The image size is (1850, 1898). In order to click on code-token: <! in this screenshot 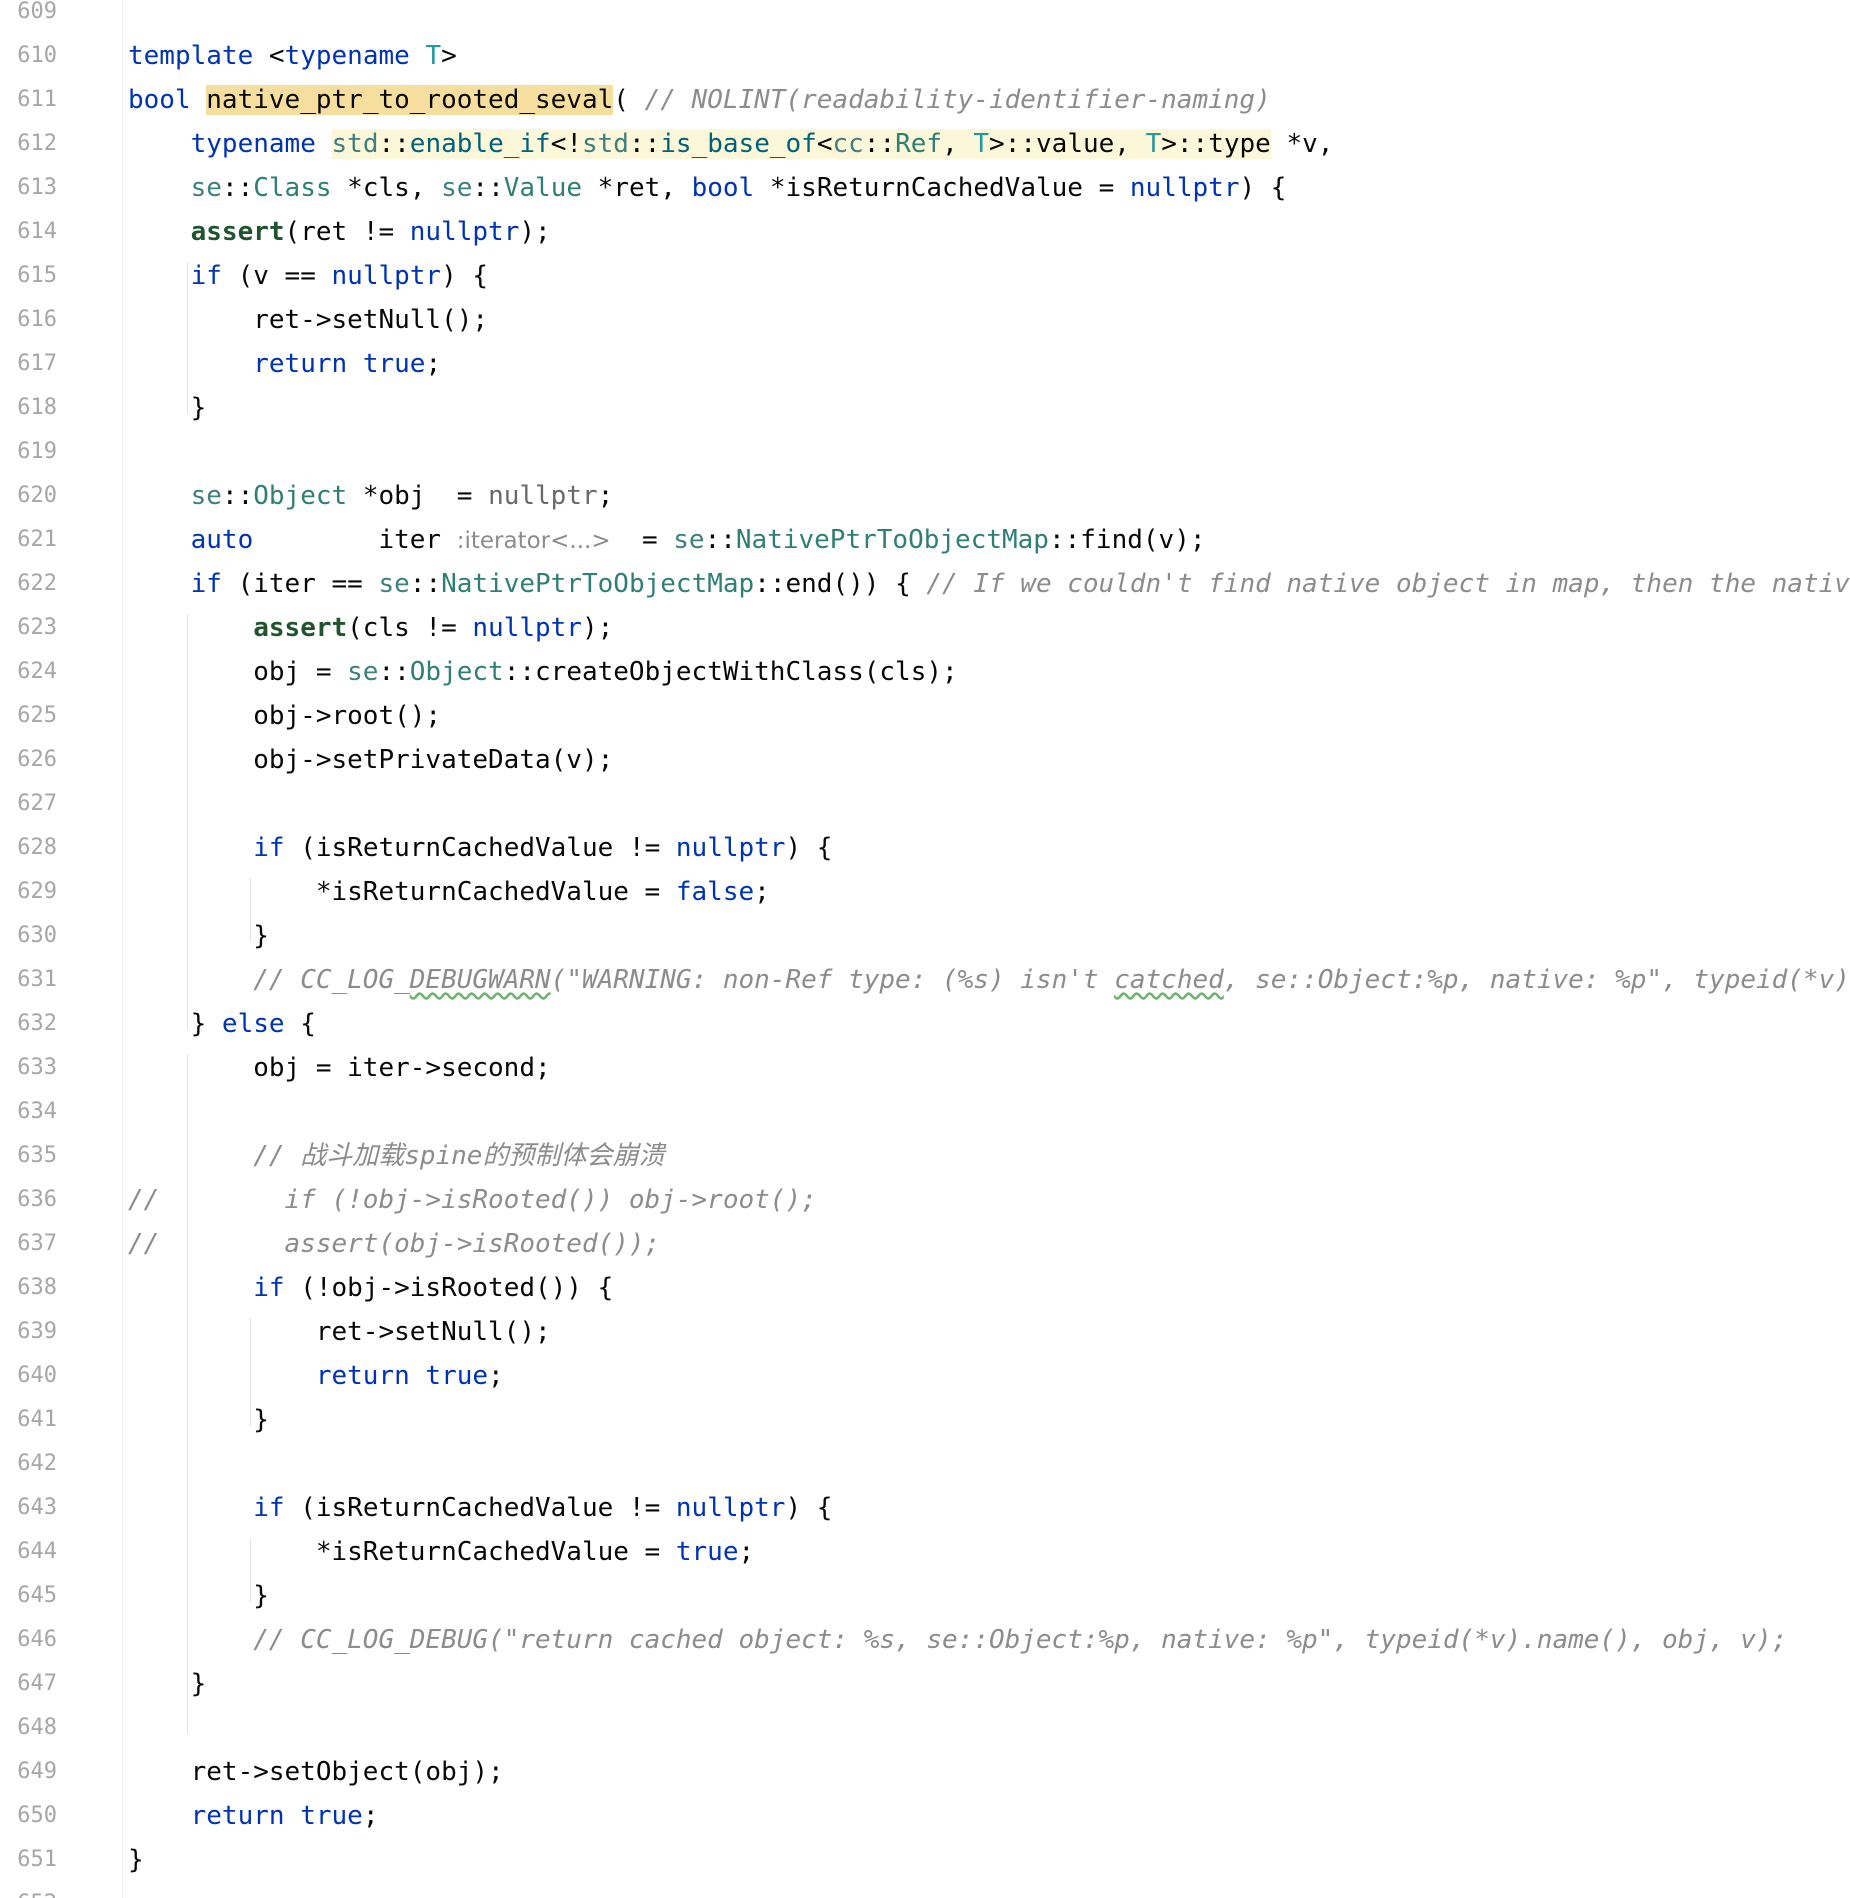, I will do `click(566, 144)`.